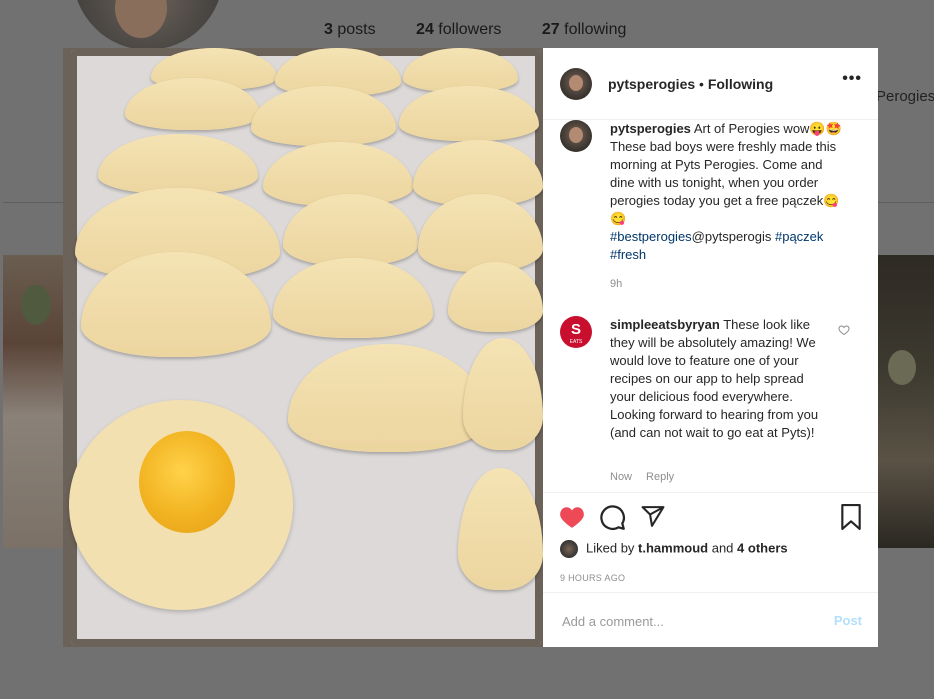 The image size is (934, 699). What do you see at coordinates (740, 84) in the screenshot?
I see `following-button: Following` at bounding box center [740, 84].